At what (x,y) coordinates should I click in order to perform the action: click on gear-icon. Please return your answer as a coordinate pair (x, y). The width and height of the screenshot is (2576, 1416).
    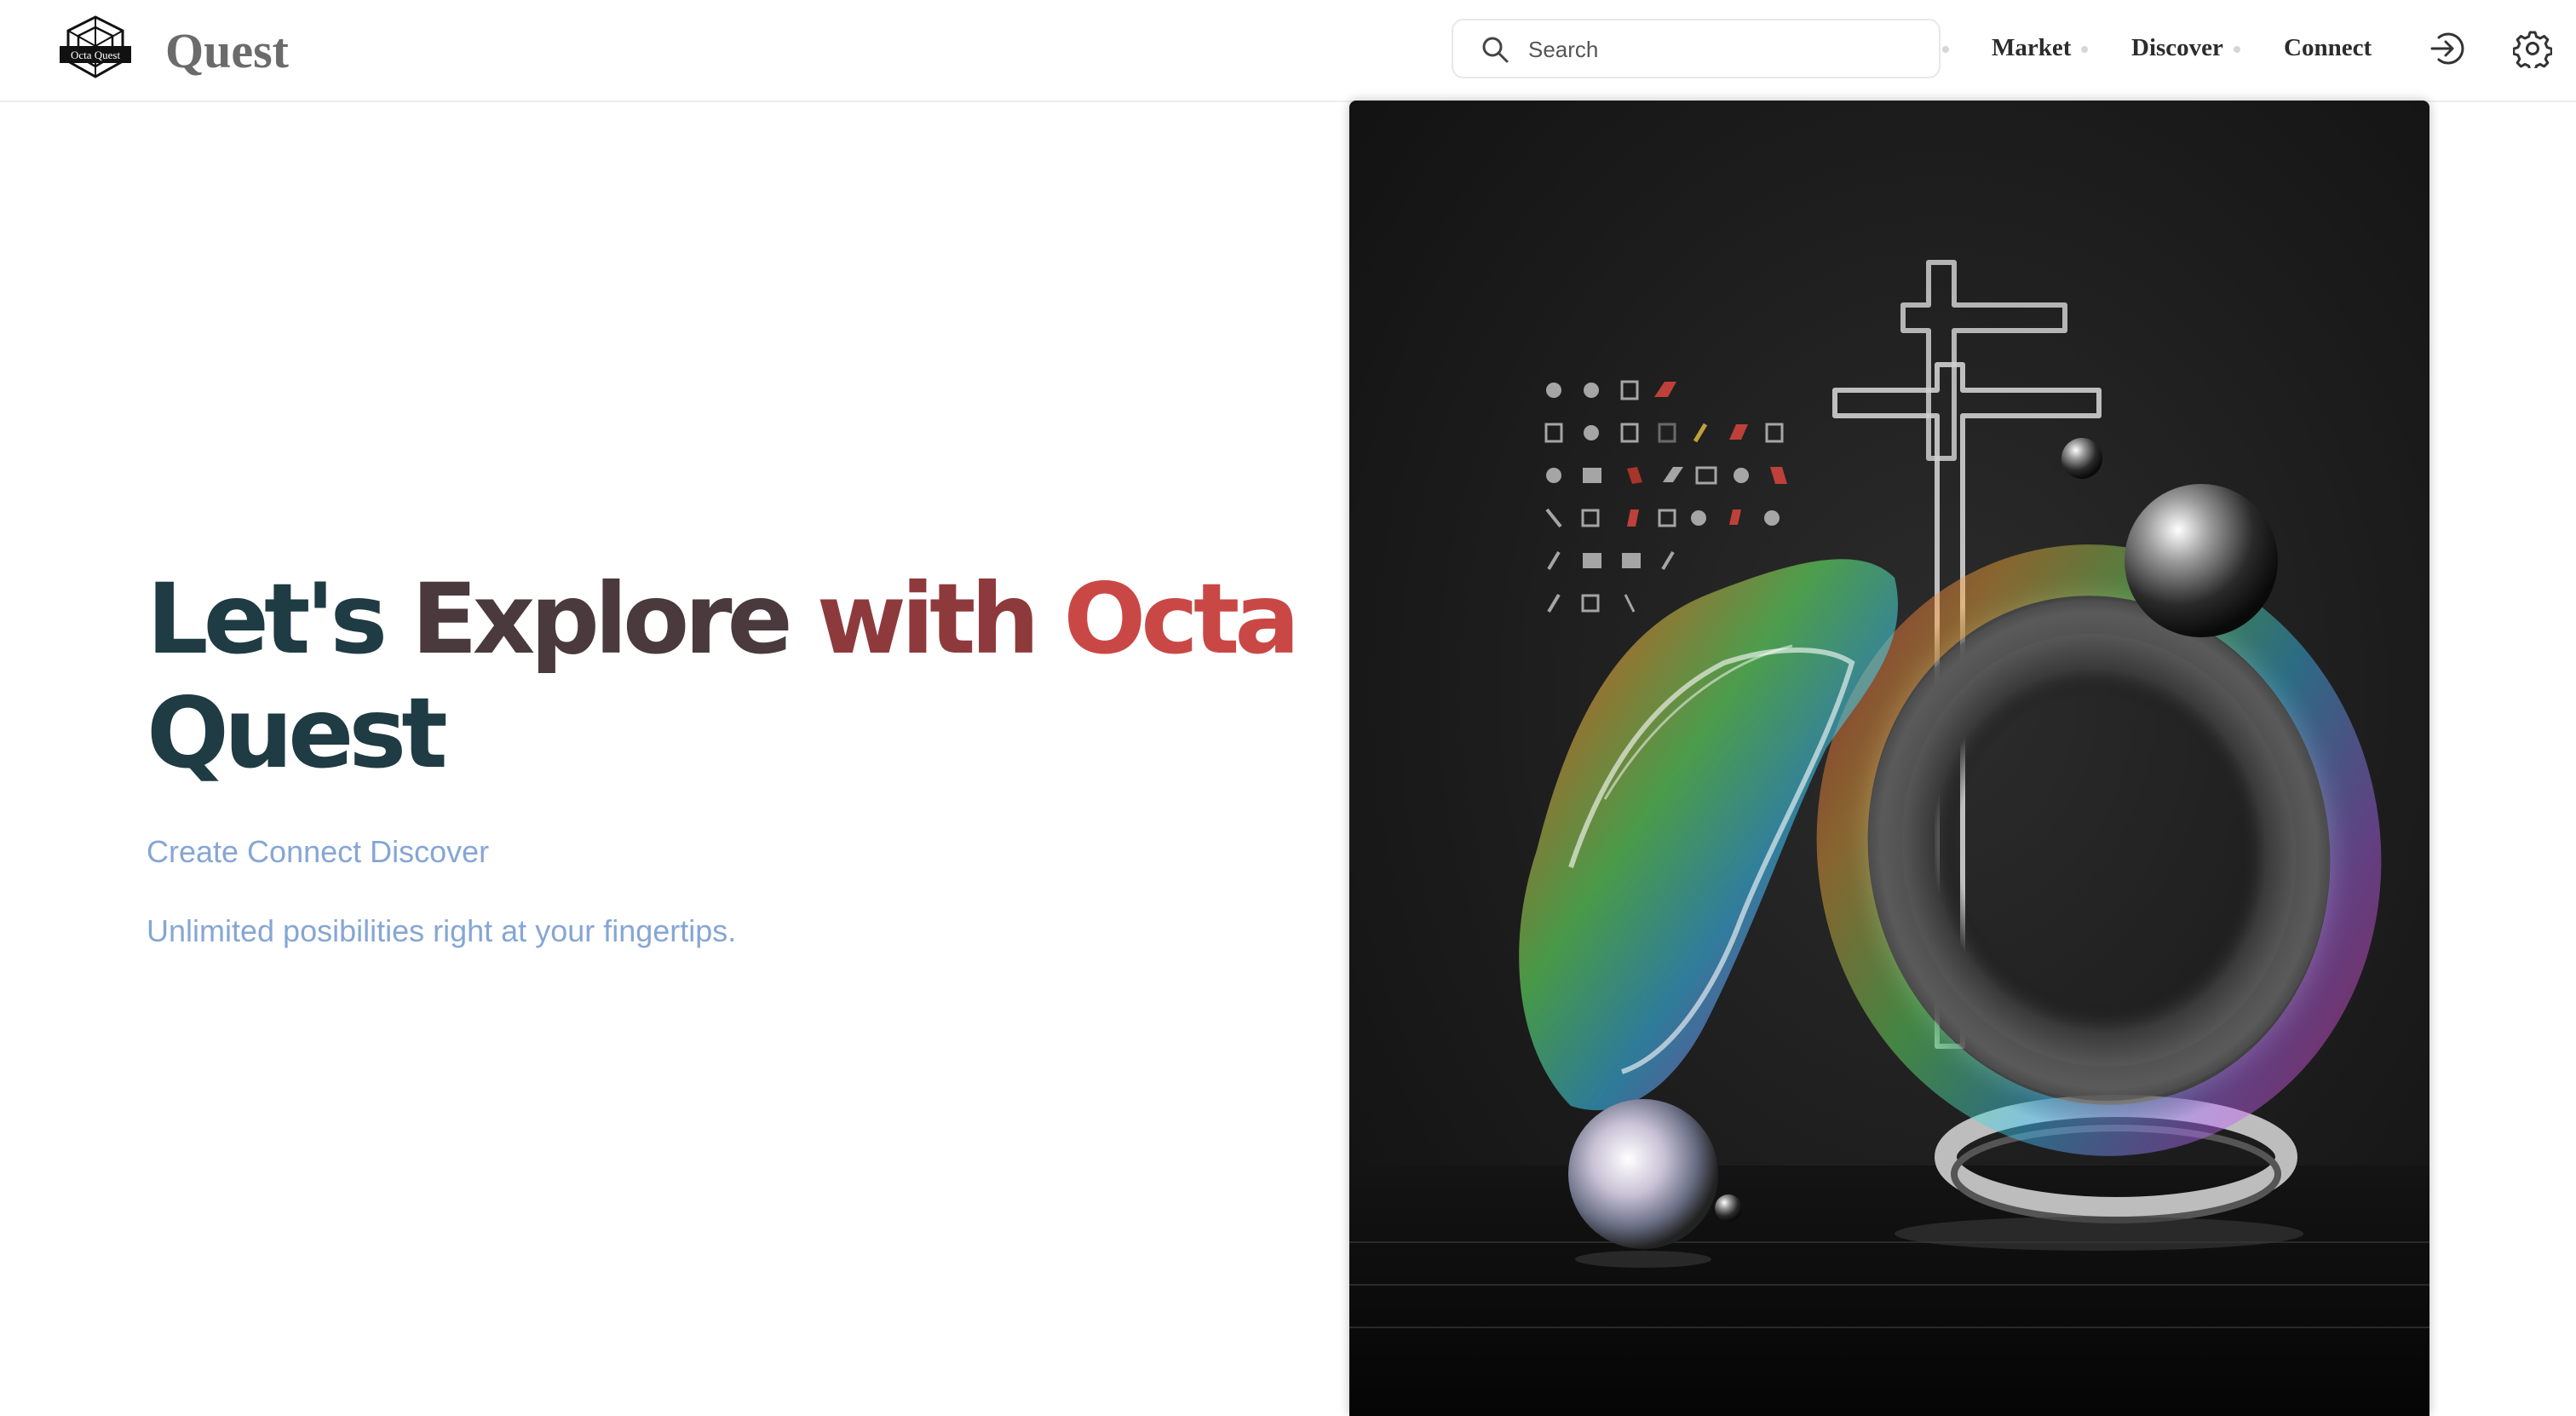
    Looking at the image, I should click on (2533, 48).